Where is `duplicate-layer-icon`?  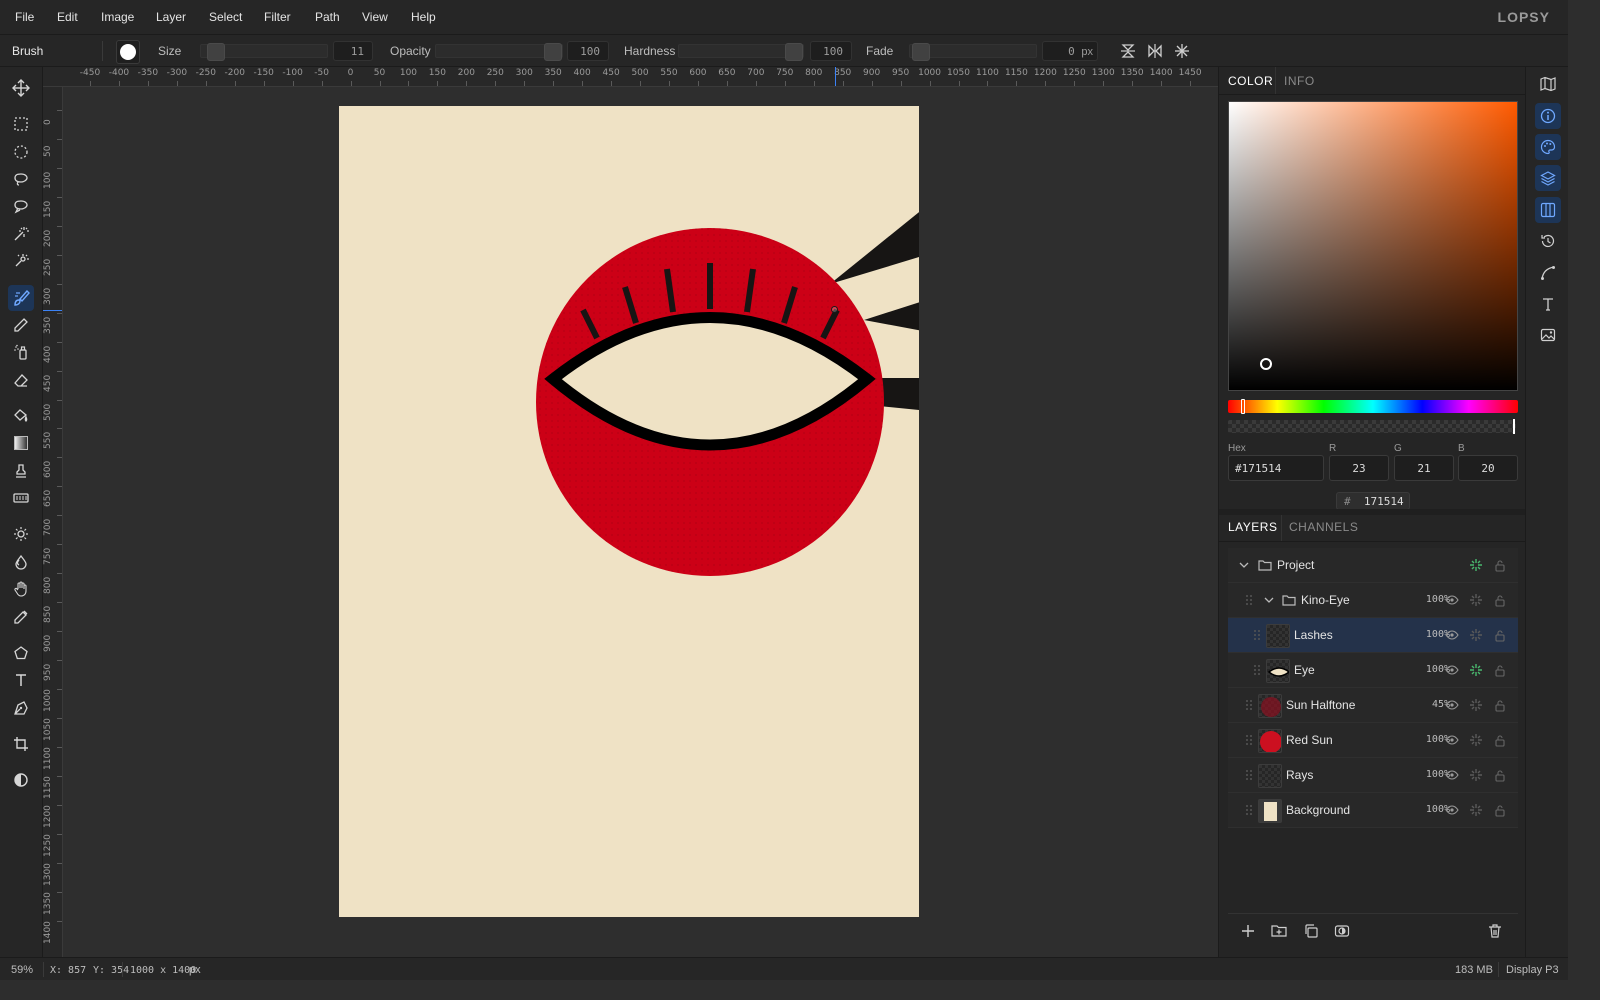
duplicate-layer-icon is located at coordinates (1312, 932).